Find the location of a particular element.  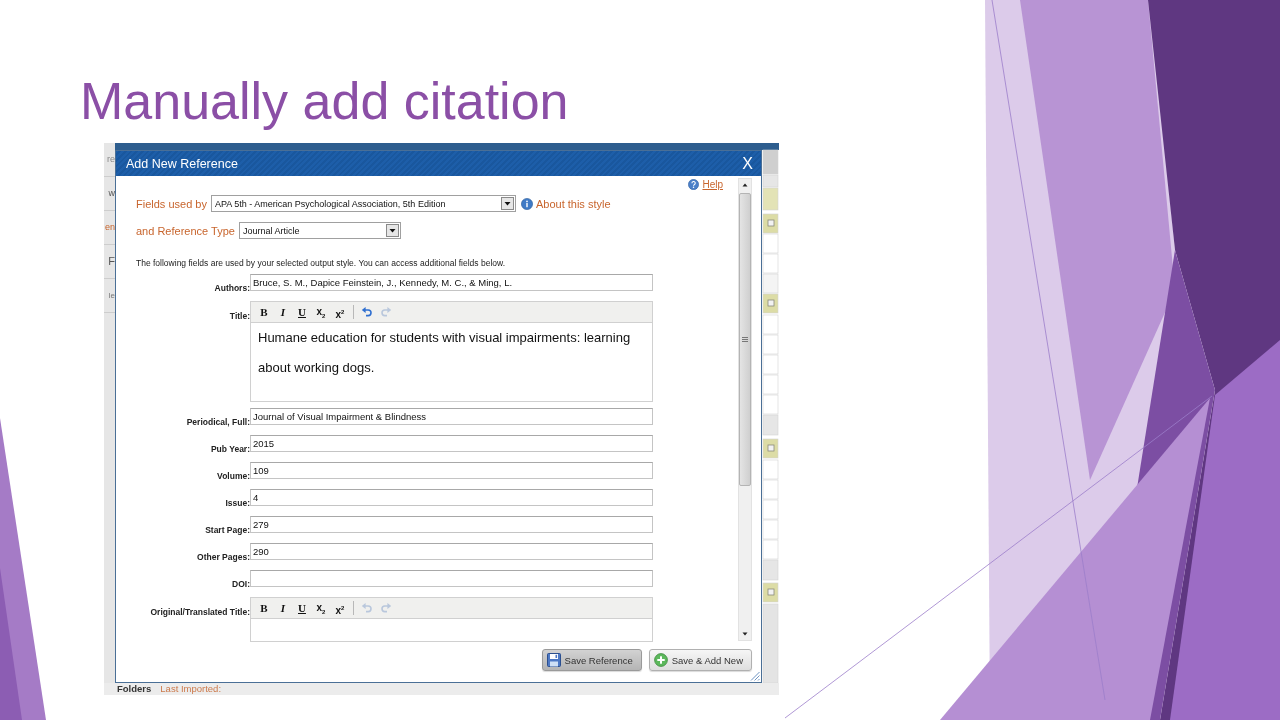

text-field: Journal of Visual Impairment & Blindness is located at coordinates (451, 416).